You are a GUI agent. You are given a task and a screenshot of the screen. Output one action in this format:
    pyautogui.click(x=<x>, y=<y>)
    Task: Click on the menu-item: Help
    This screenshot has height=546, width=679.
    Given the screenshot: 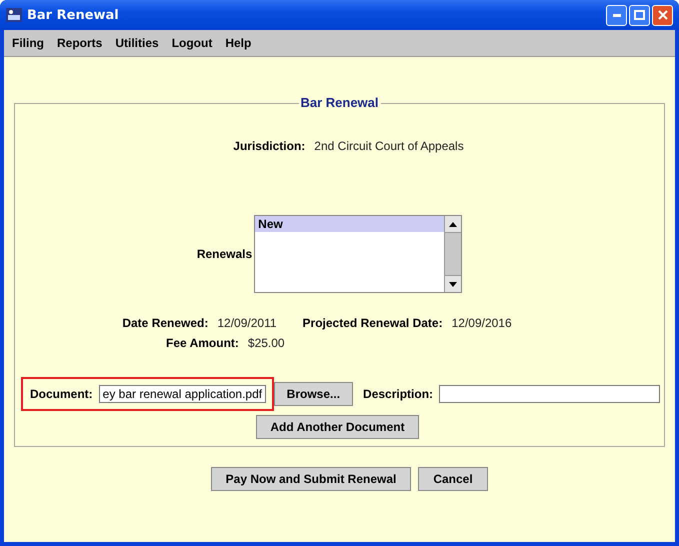 What is the action you would take?
    pyautogui.click(x=238, y=43)
    